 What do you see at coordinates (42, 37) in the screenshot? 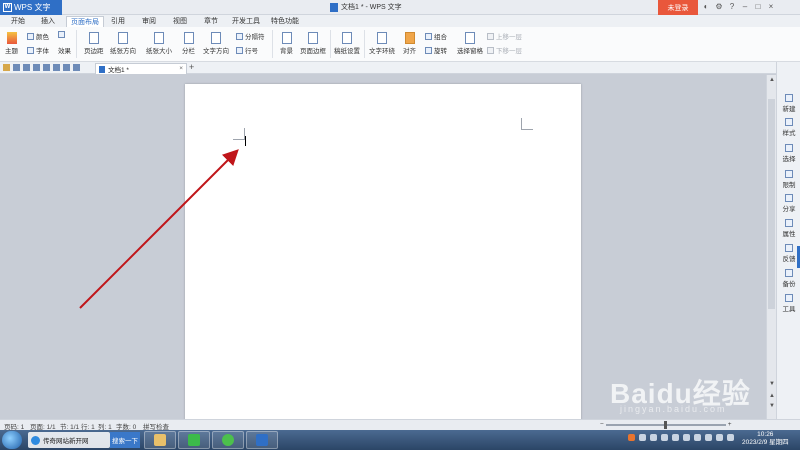
I see `colors-label: 颜色` at bounding box center [42, 37].